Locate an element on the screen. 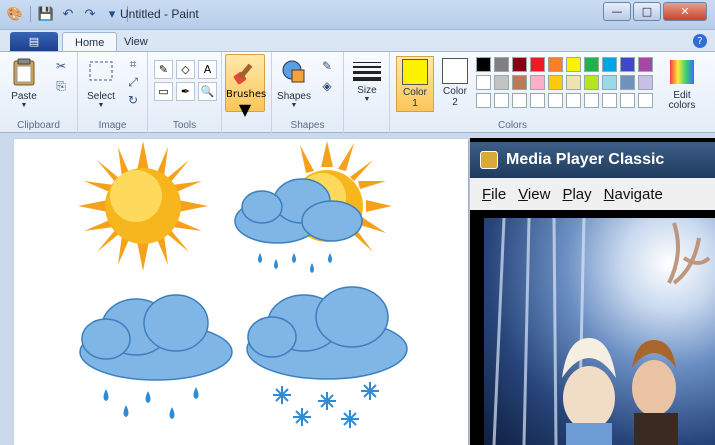 The image size is (715, 445). shapes-group: Shapes ▼ ✎ ◈ Shapes is located at coordinates (308, 93).